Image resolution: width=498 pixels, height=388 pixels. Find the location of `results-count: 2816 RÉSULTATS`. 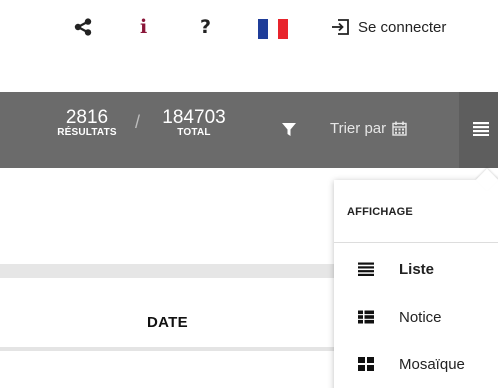

results-count: 2816 RÉSULTATS is located at coordinates (87, 123).